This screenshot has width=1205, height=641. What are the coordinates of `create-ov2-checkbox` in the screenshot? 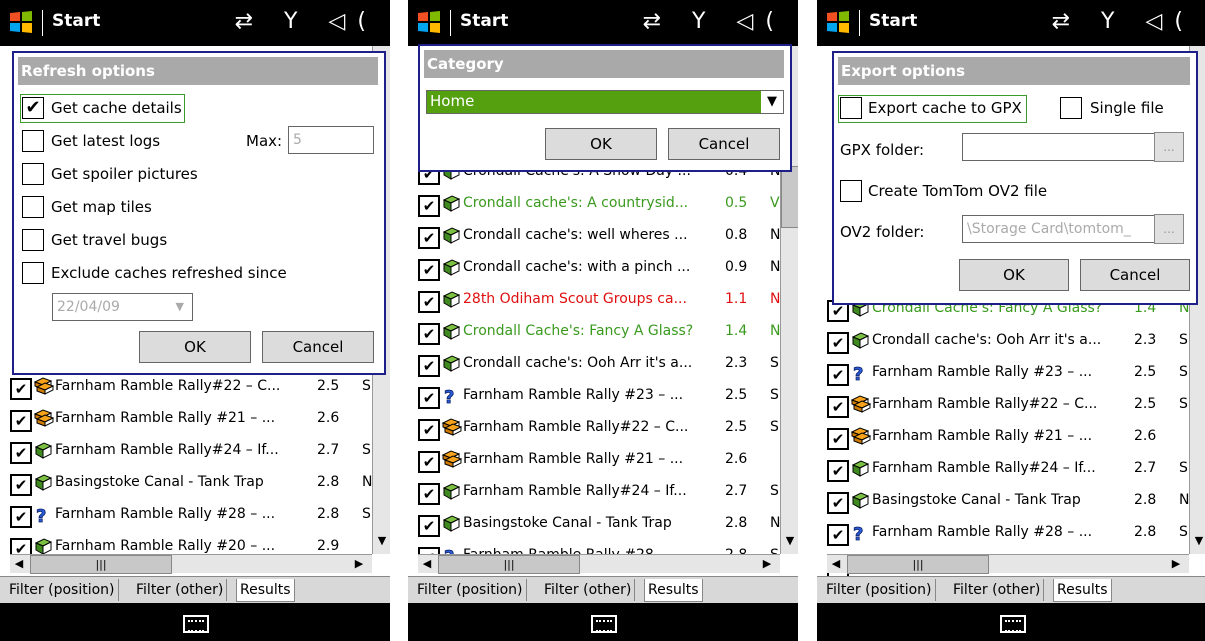 It's located at (851, 191).